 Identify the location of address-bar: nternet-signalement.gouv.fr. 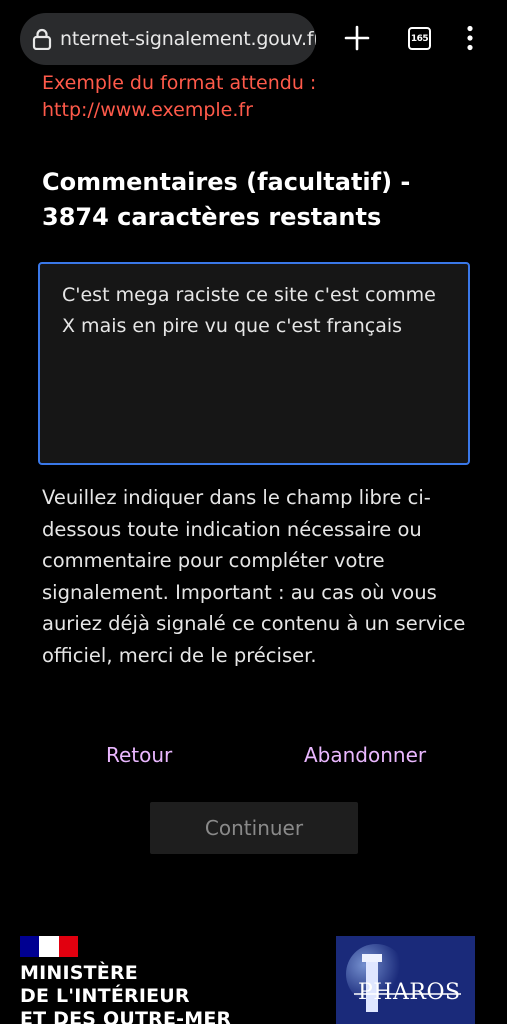
(168, 39).